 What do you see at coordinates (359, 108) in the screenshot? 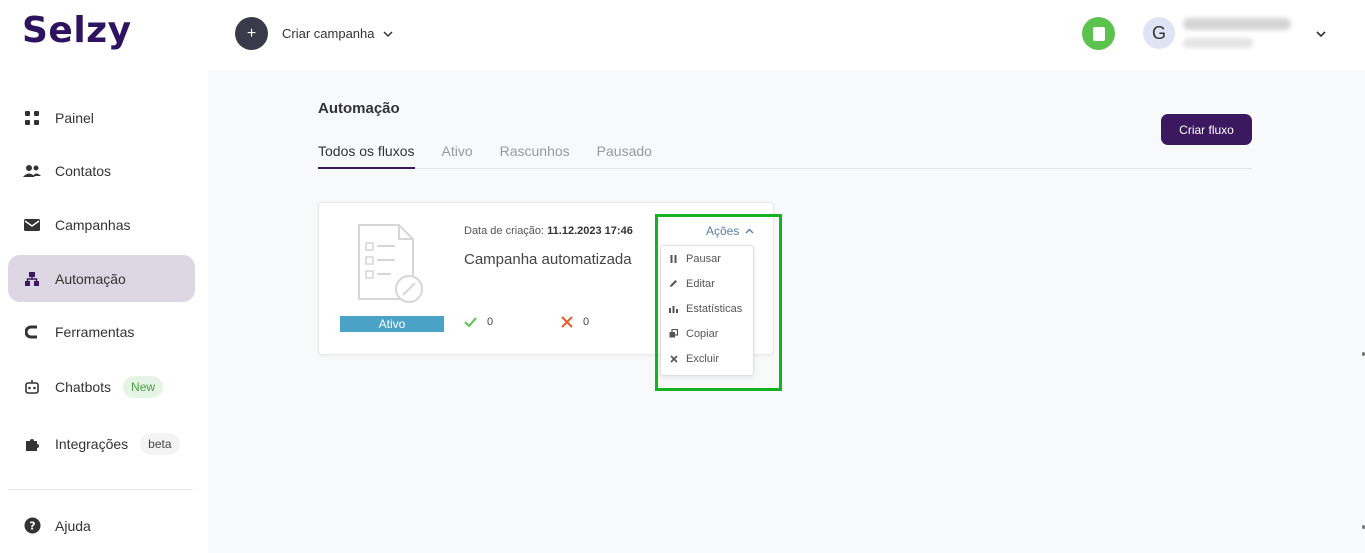
I see `page-title: Automação` at bounding box center [359, 108].